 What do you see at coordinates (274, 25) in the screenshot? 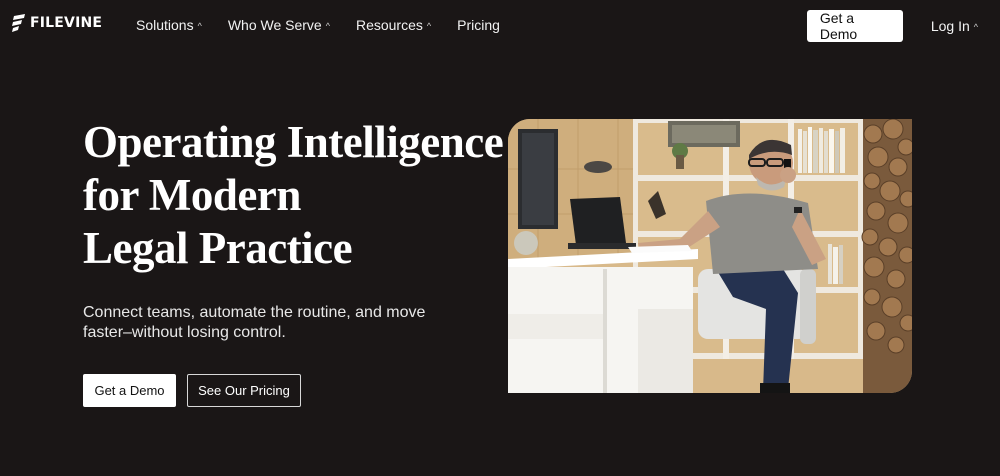
I see `nav-item-label: Who We Serve` at bounding box center [274, 25].